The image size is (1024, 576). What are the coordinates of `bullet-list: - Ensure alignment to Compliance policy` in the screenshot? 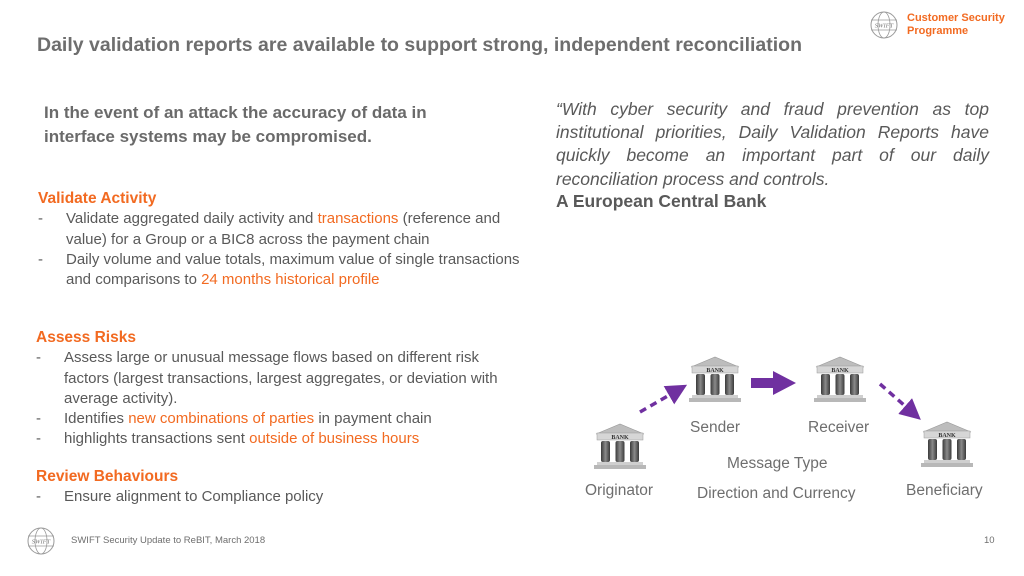 It's located at (281, 497).